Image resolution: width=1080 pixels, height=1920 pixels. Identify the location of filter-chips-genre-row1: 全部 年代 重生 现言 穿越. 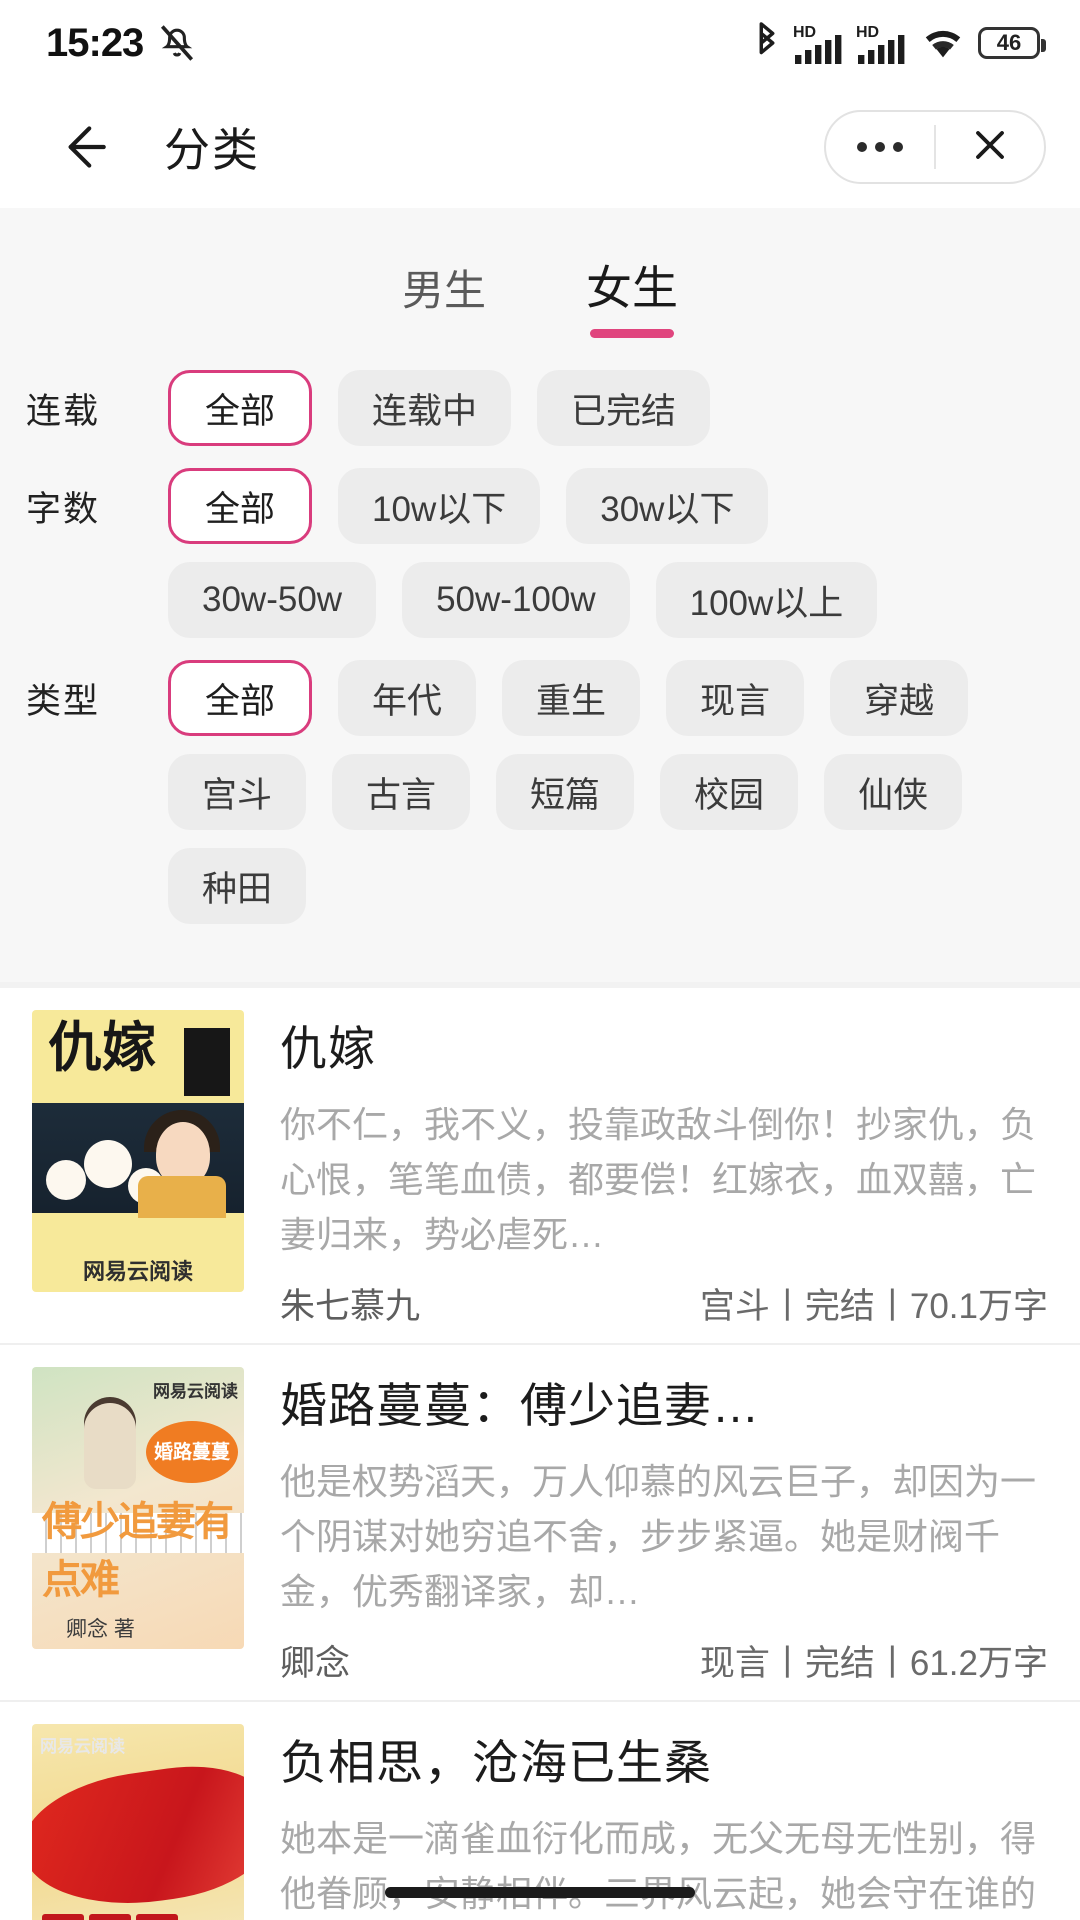
(568, 698).